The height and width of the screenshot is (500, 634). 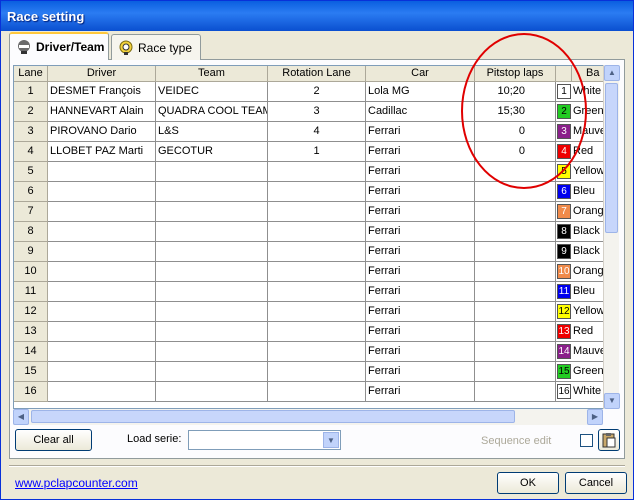 I want to click on col-header-rotation-lane: Rotation Lane, so click(x=317, y=74).